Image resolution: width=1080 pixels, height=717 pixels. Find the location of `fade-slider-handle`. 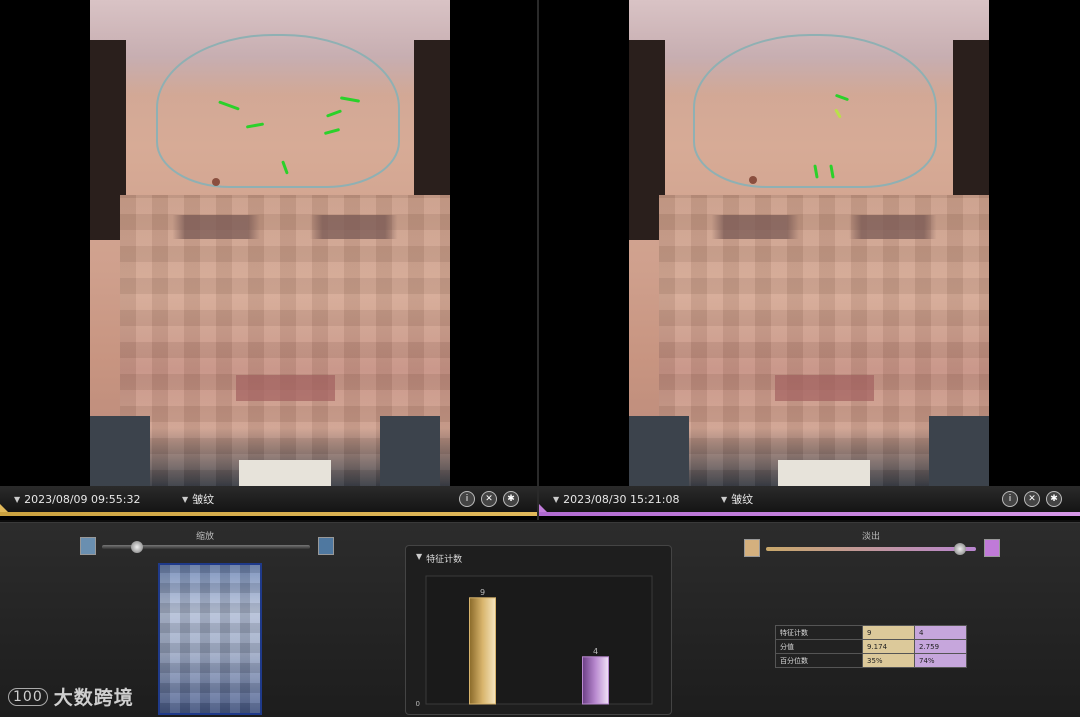

fade-slider-handle is located at coordinates (960, 549).